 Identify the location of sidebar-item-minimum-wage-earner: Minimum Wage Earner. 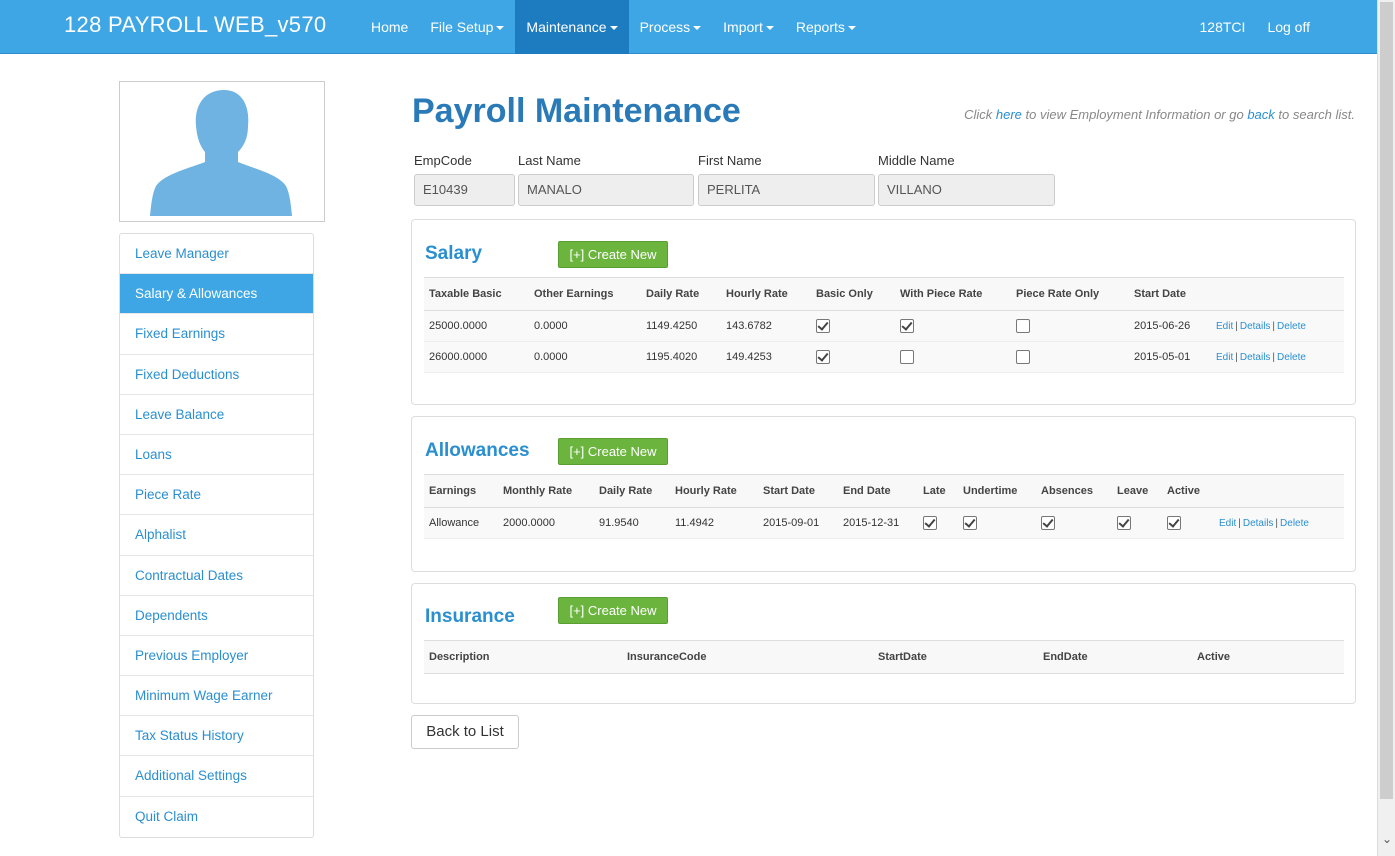
(216, 696).